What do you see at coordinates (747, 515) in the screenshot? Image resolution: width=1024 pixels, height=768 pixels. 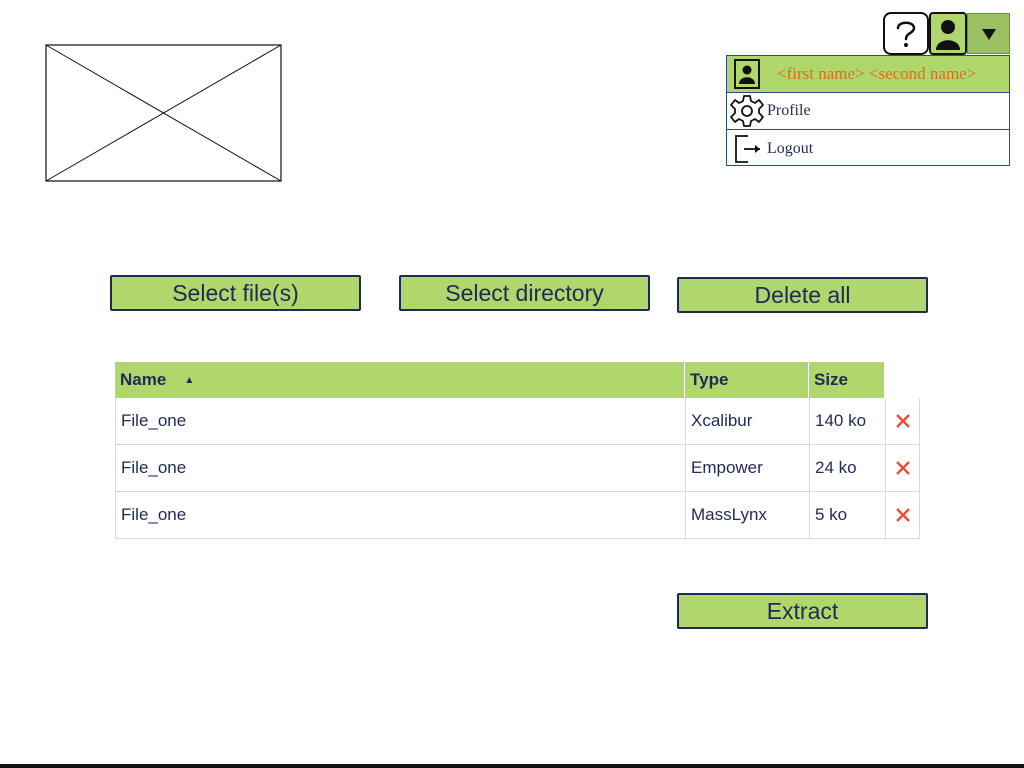 I see `table-row-type-cell: MassLynx` at bounding box center [747, 515].